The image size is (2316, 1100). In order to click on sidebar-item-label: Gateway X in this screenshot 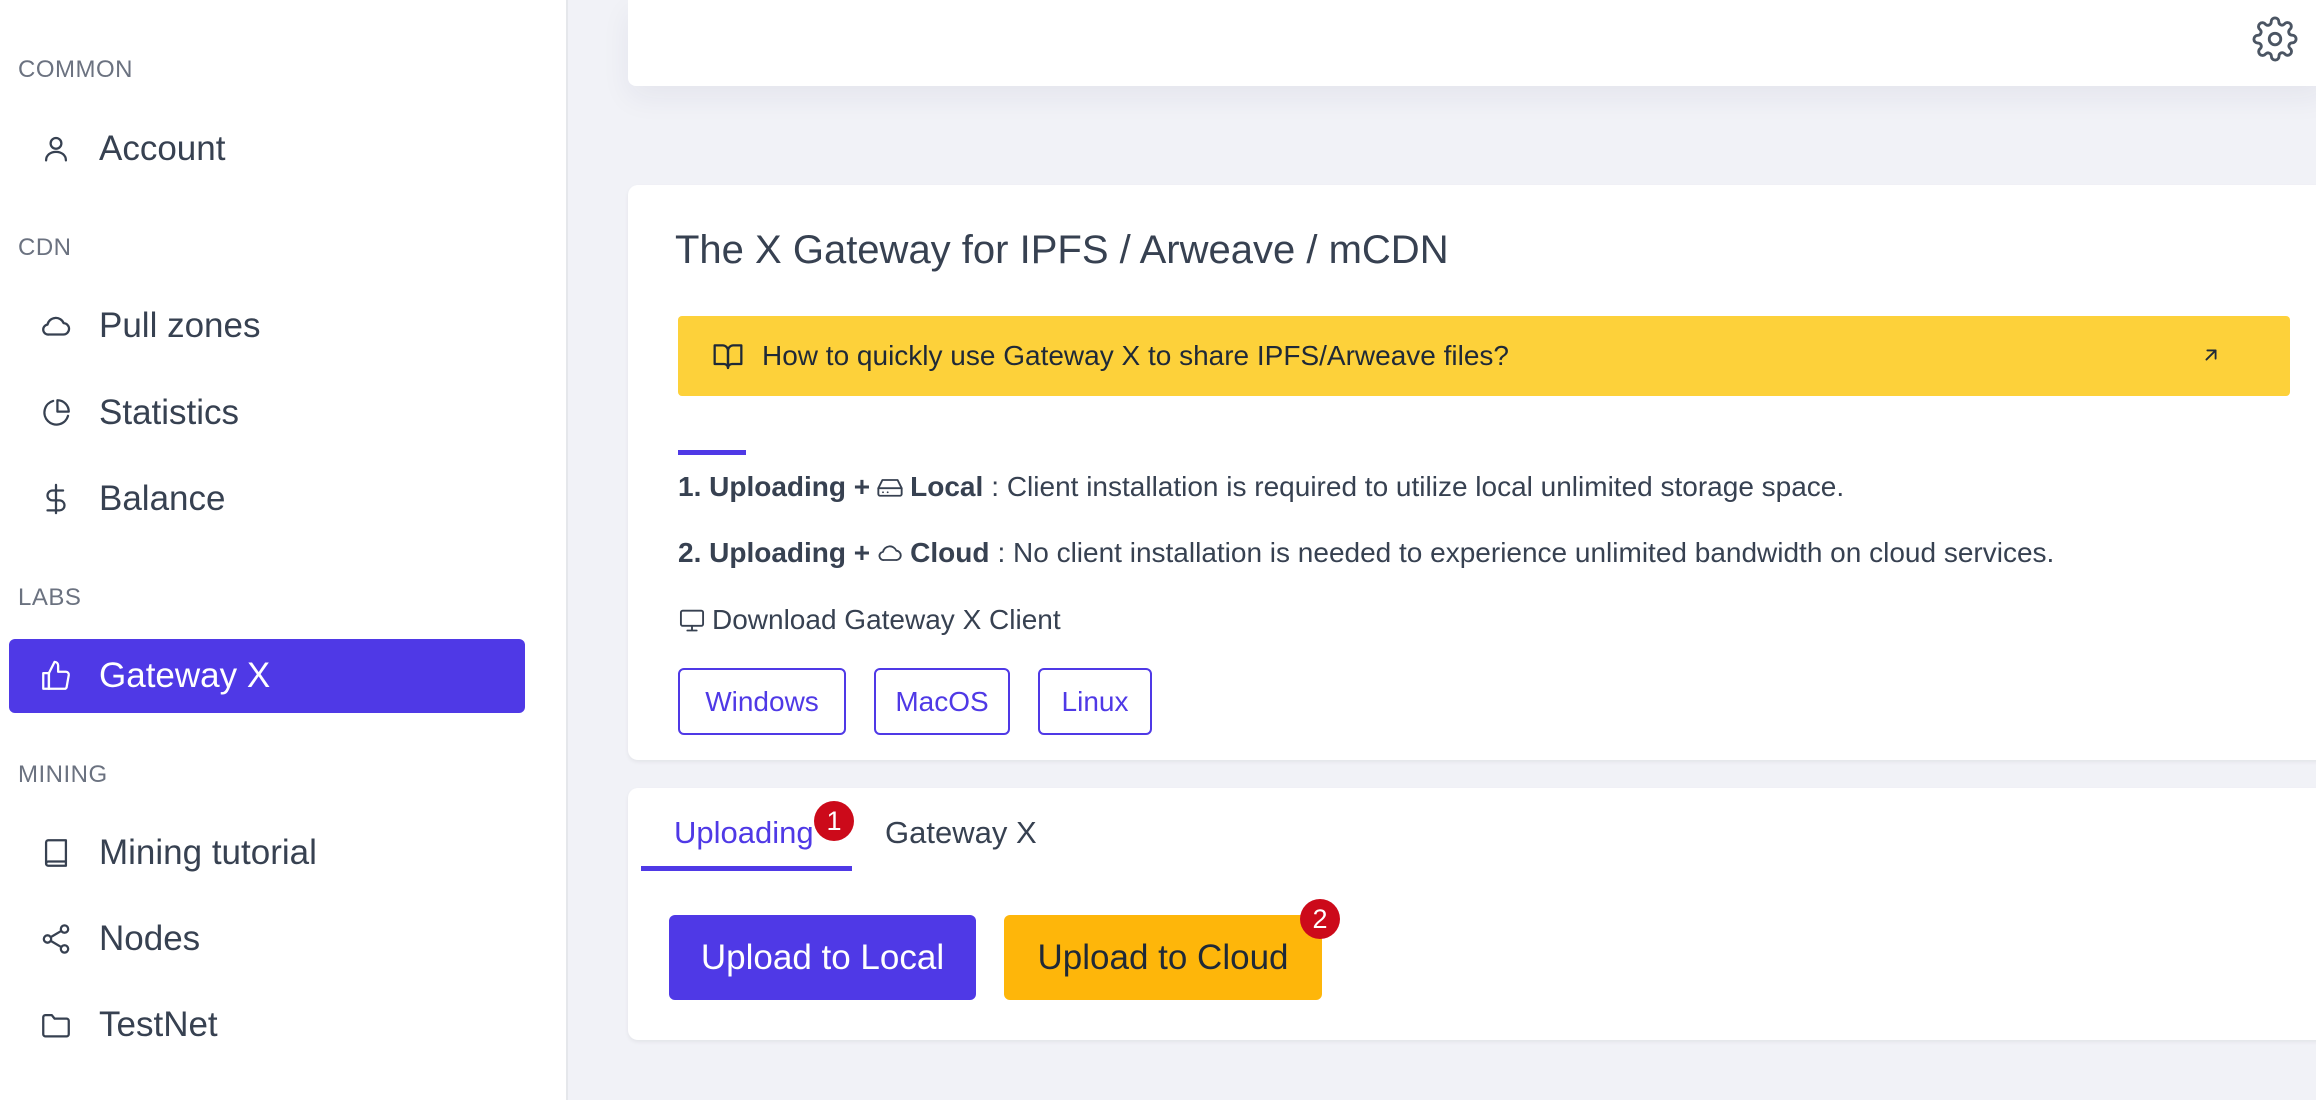, I will do `click(185, 675)`.